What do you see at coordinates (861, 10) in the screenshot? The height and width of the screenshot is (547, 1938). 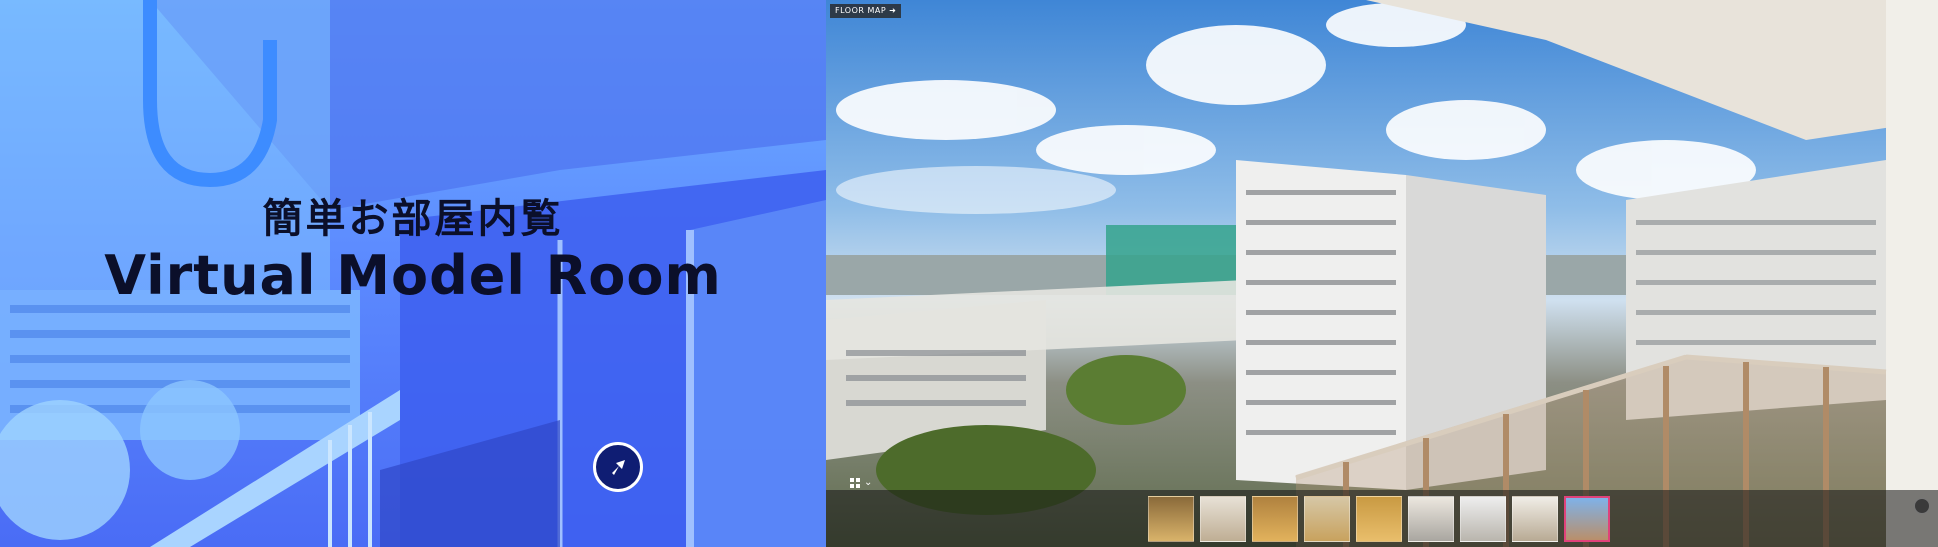 I see `floor-map-label: FLOOR MAP` at bounding box center [861, 10].